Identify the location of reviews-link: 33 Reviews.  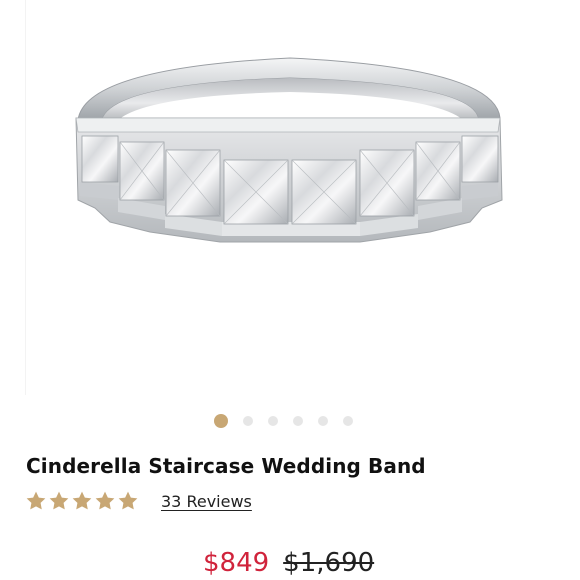
(206, 501).